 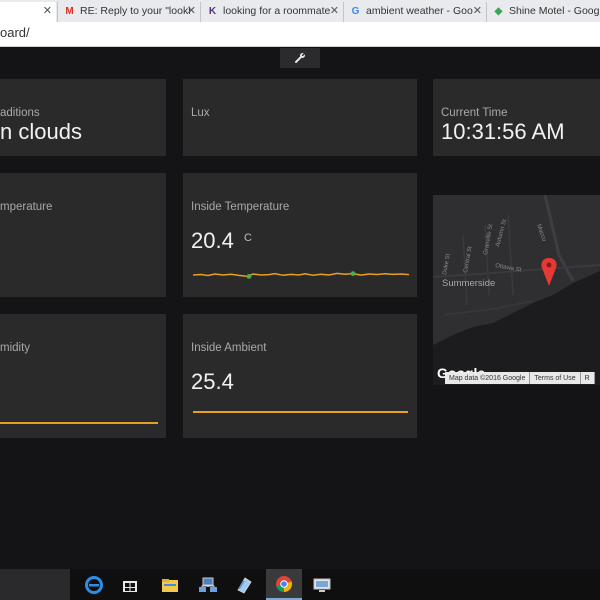 What do you see at coordinates (240, 207) in the screenshot?
I see `card-label: Inside Temperature` at bounding box center [240, 207].